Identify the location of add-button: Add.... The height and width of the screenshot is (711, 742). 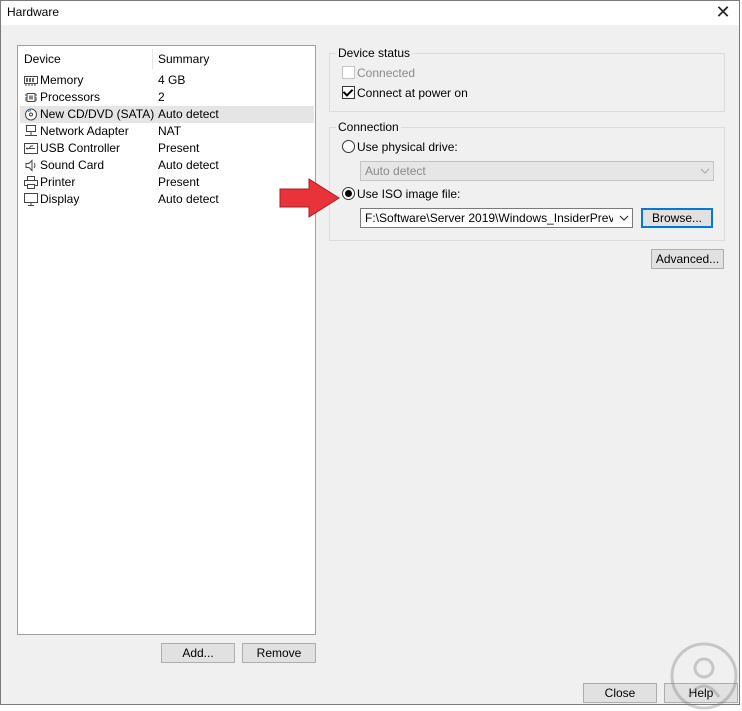
(198, 653).